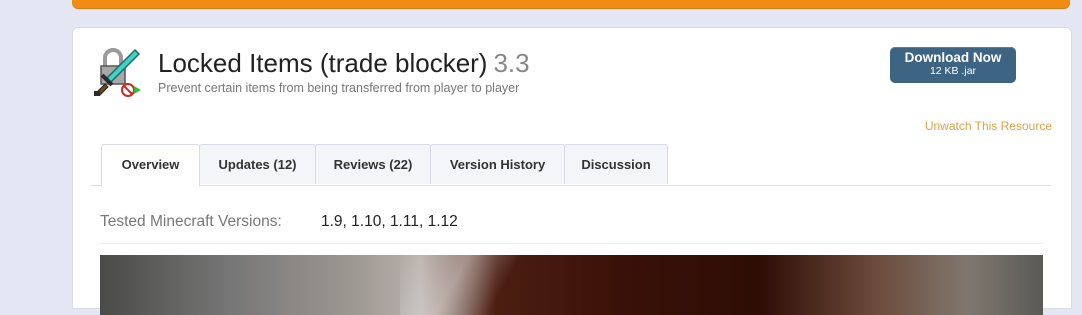 Image resolution: width=1082 pixels, height=315 pixels. I want to click on tab-reviews: Reviews (22), so click(373, 164).